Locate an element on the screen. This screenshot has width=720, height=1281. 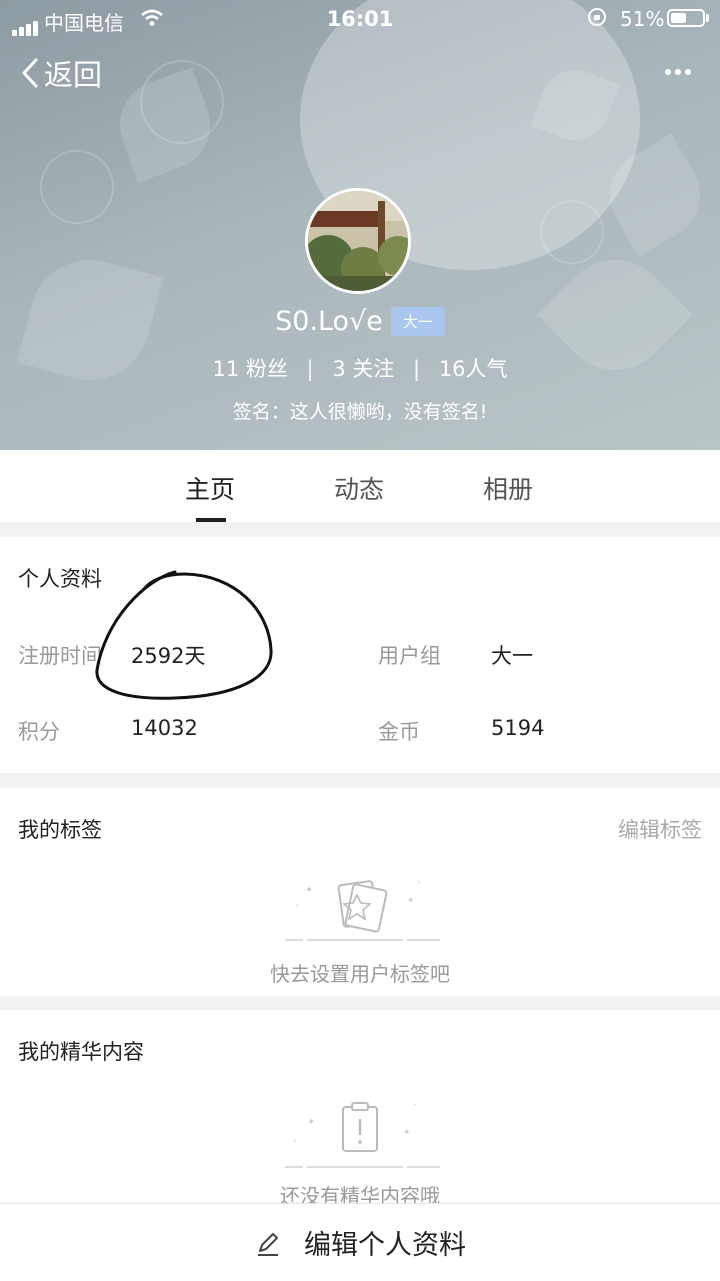
avatar is located at coordinates (358, 241).